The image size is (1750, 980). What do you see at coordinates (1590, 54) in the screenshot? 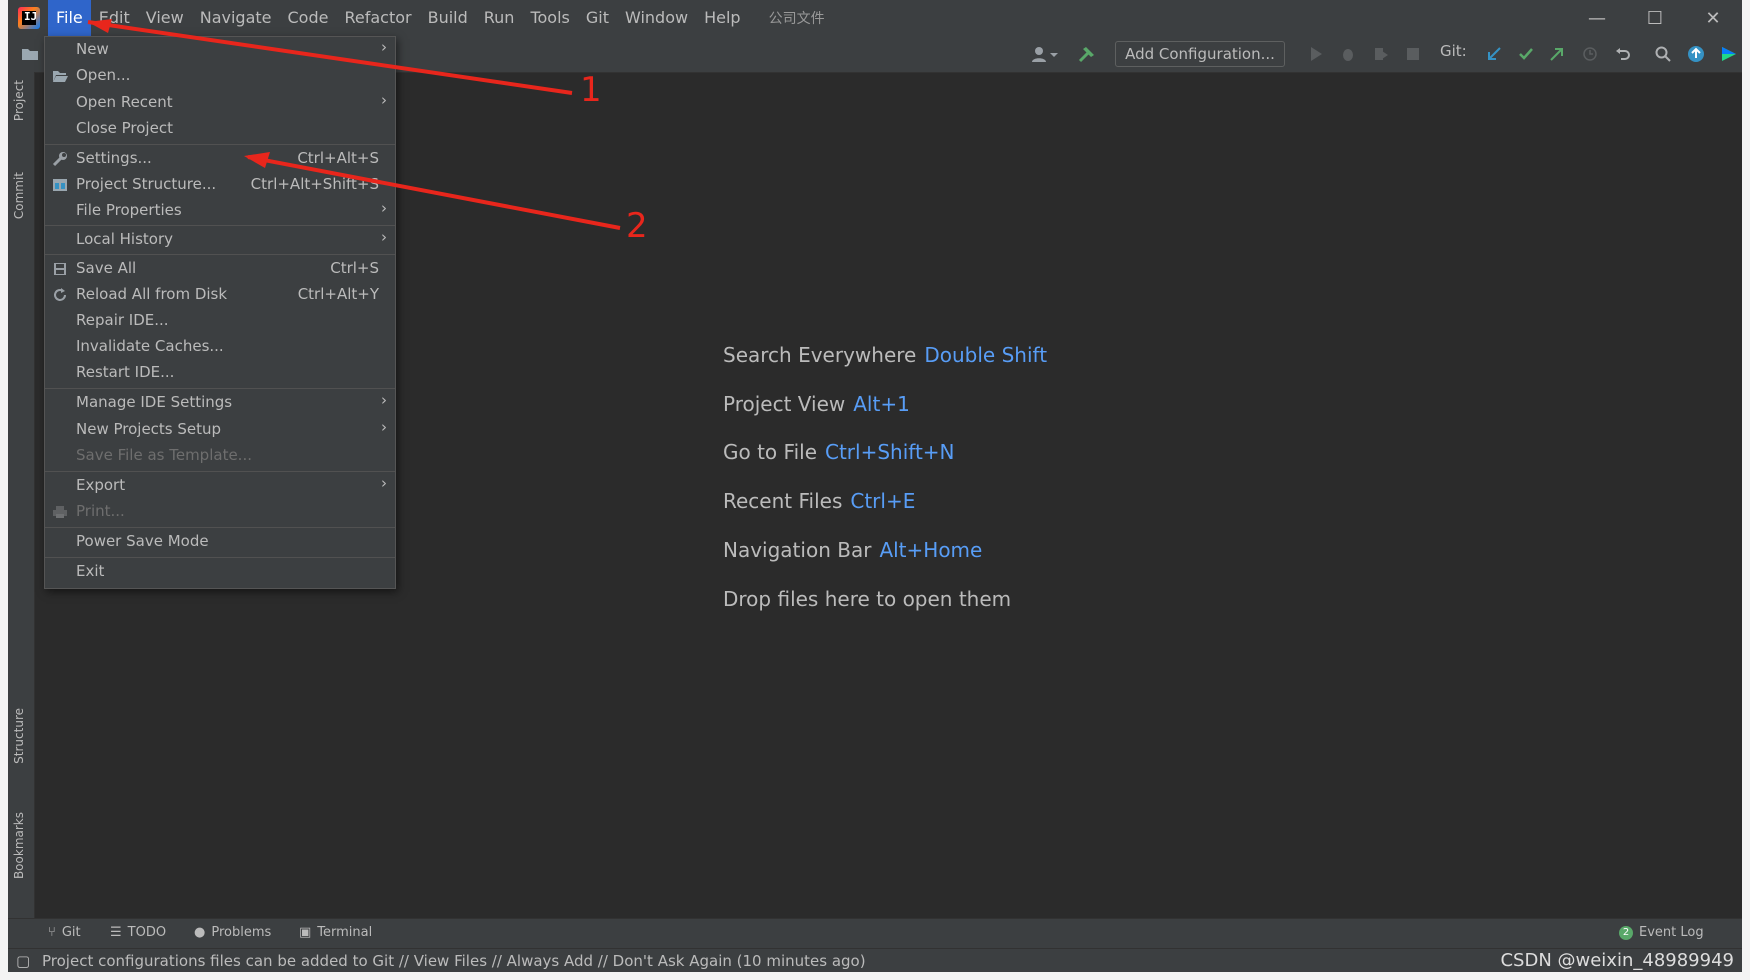
I see `git-history-icon` at bounding box center [1590, 54].